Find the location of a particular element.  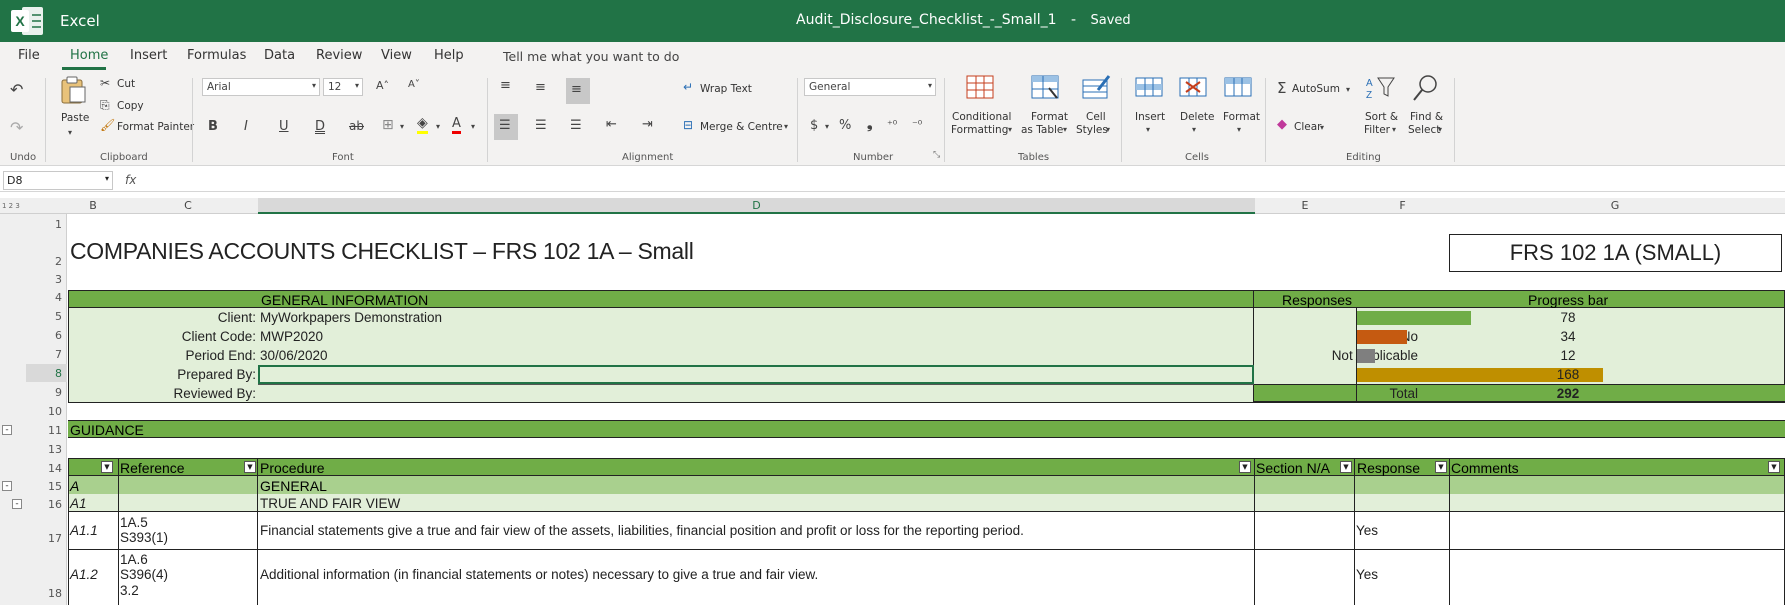

procedure-header: Procedure is located at coordinates (292, 468).